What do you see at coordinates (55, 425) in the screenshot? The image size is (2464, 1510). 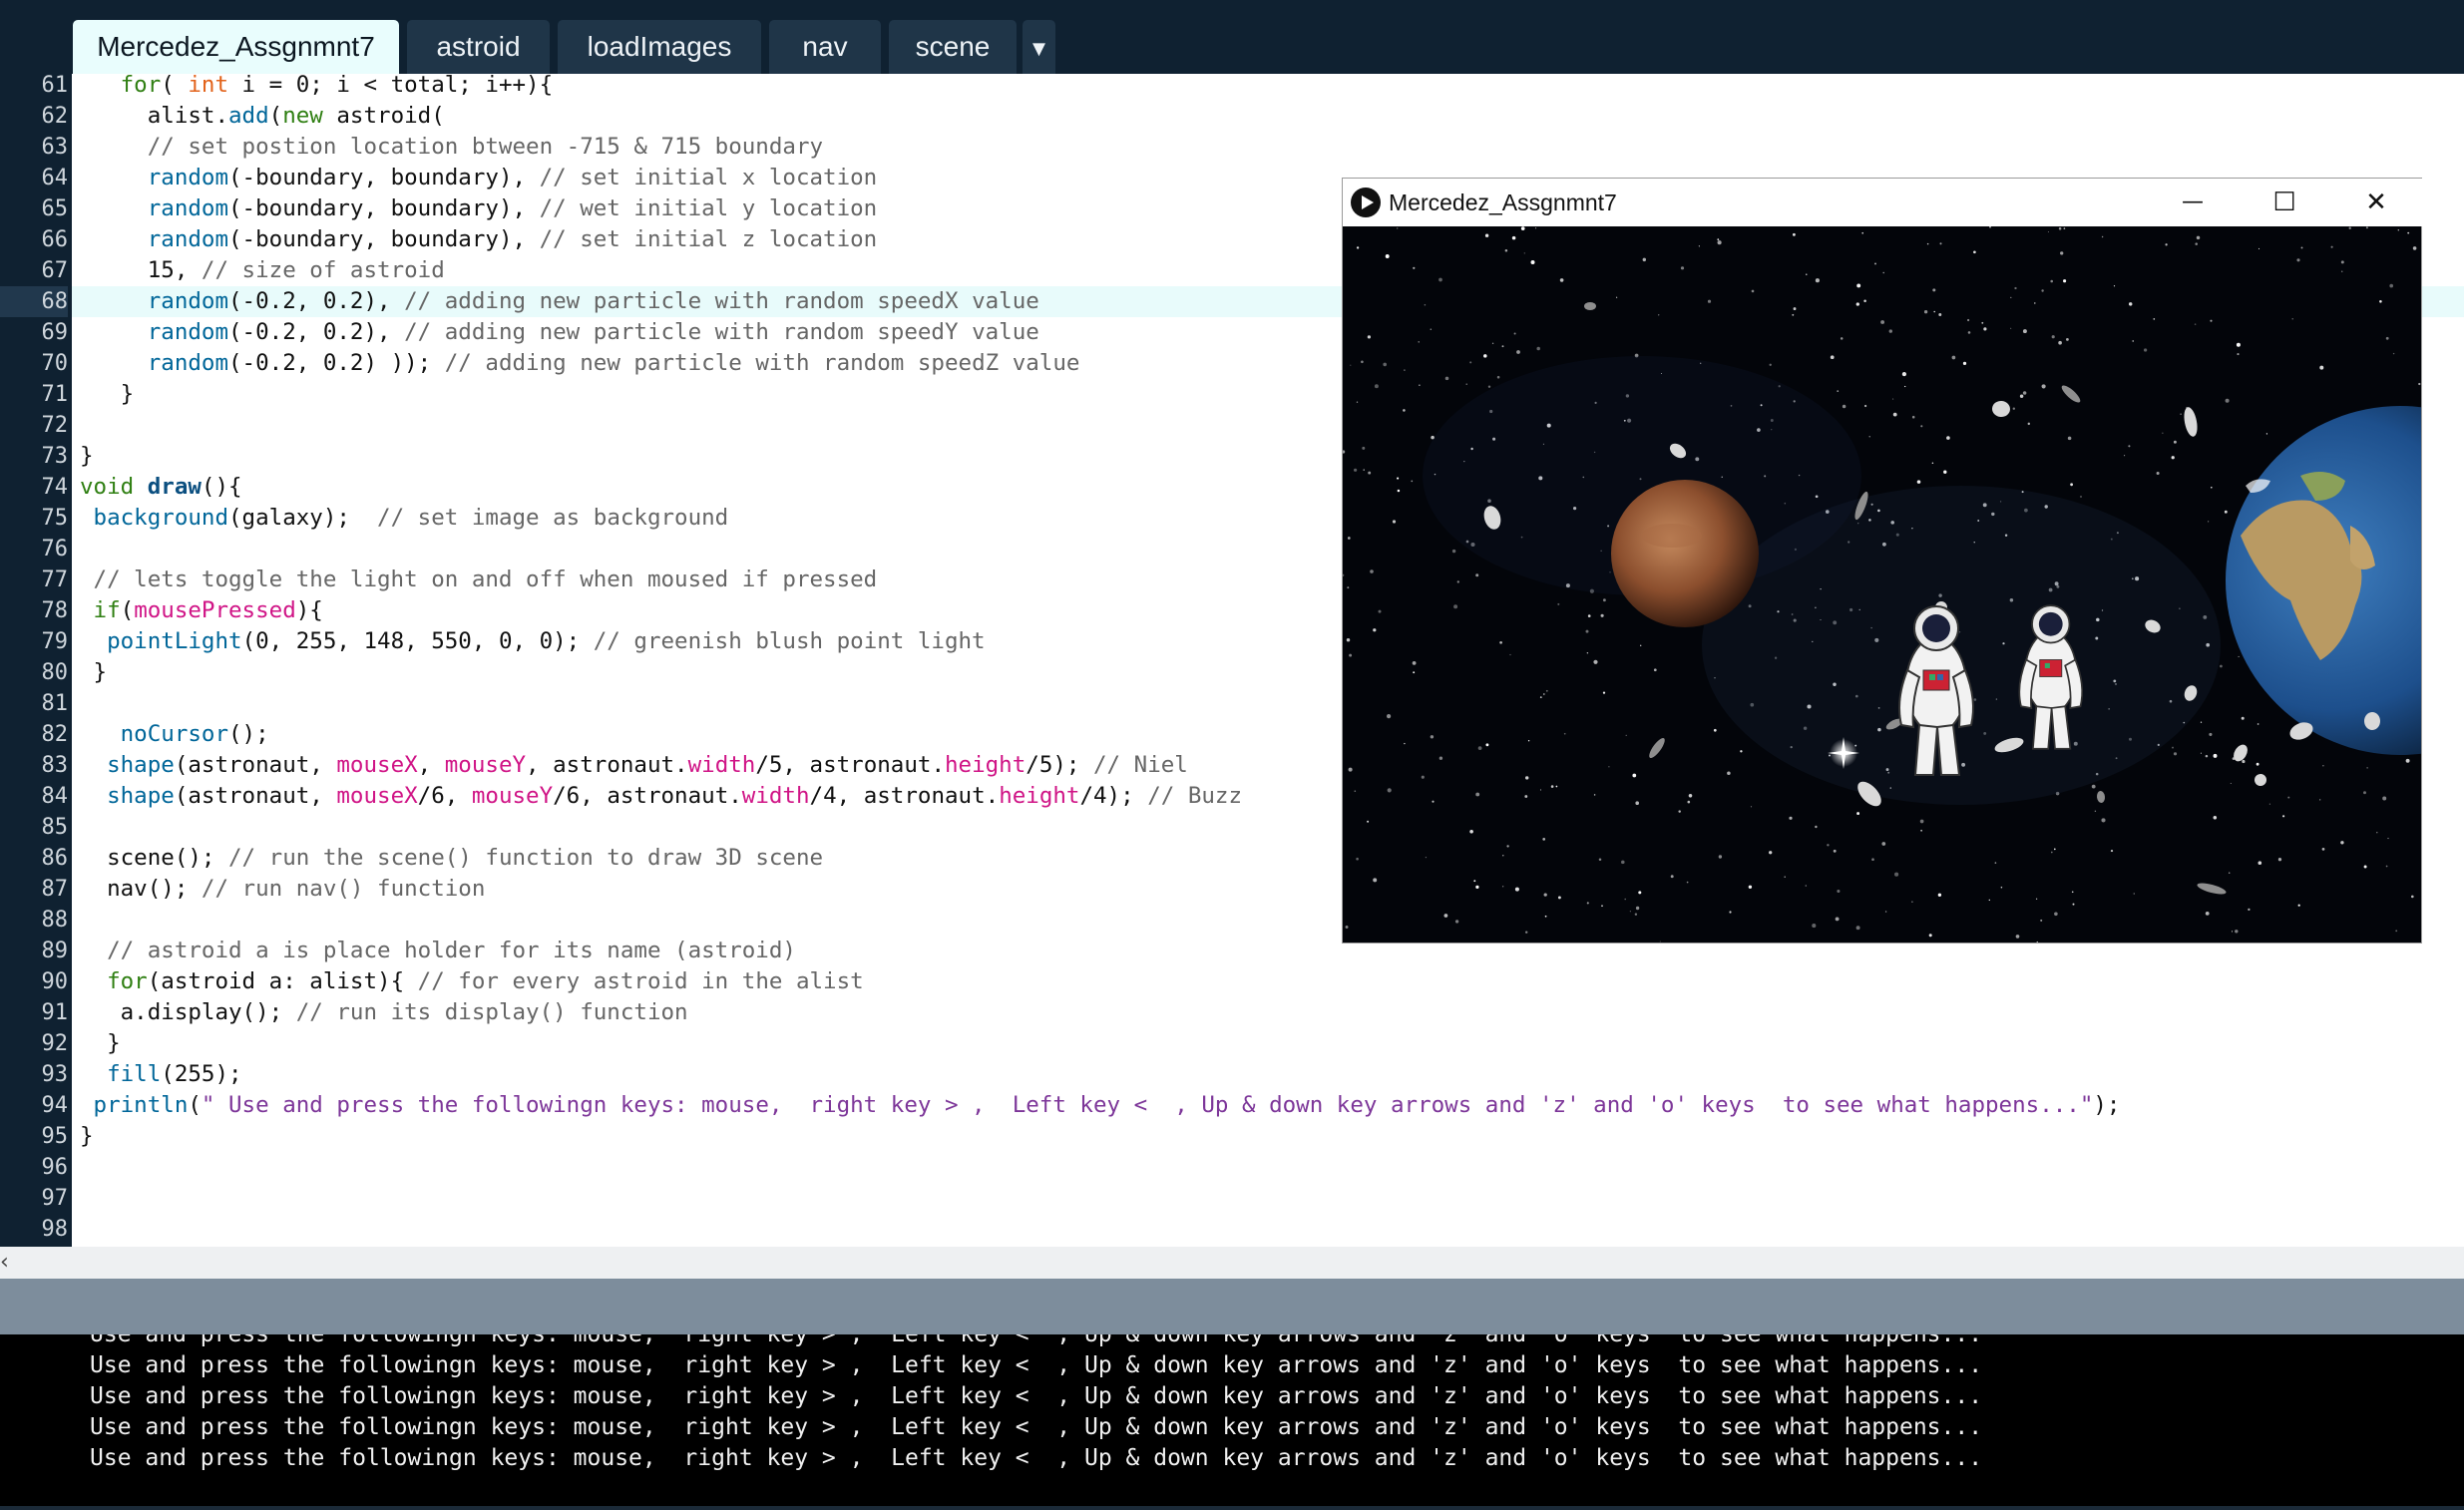 I see `line-number: 72` at bounding box center [55, 425].